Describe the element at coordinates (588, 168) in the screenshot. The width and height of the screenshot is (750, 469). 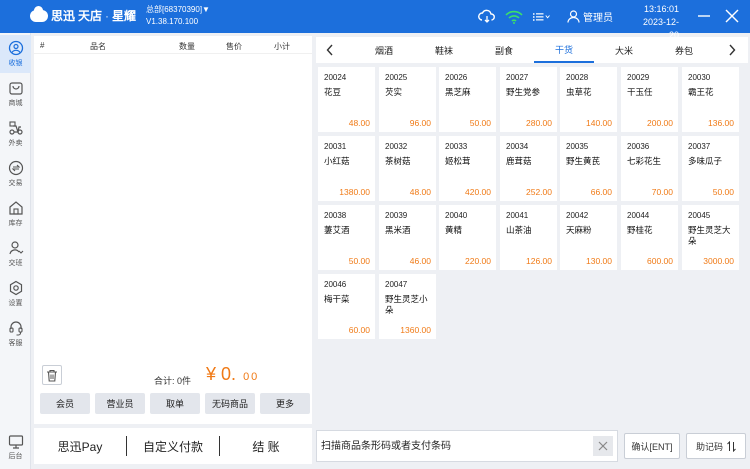
I see `product-card: 20035 野生黄芪 66.00` at that location.